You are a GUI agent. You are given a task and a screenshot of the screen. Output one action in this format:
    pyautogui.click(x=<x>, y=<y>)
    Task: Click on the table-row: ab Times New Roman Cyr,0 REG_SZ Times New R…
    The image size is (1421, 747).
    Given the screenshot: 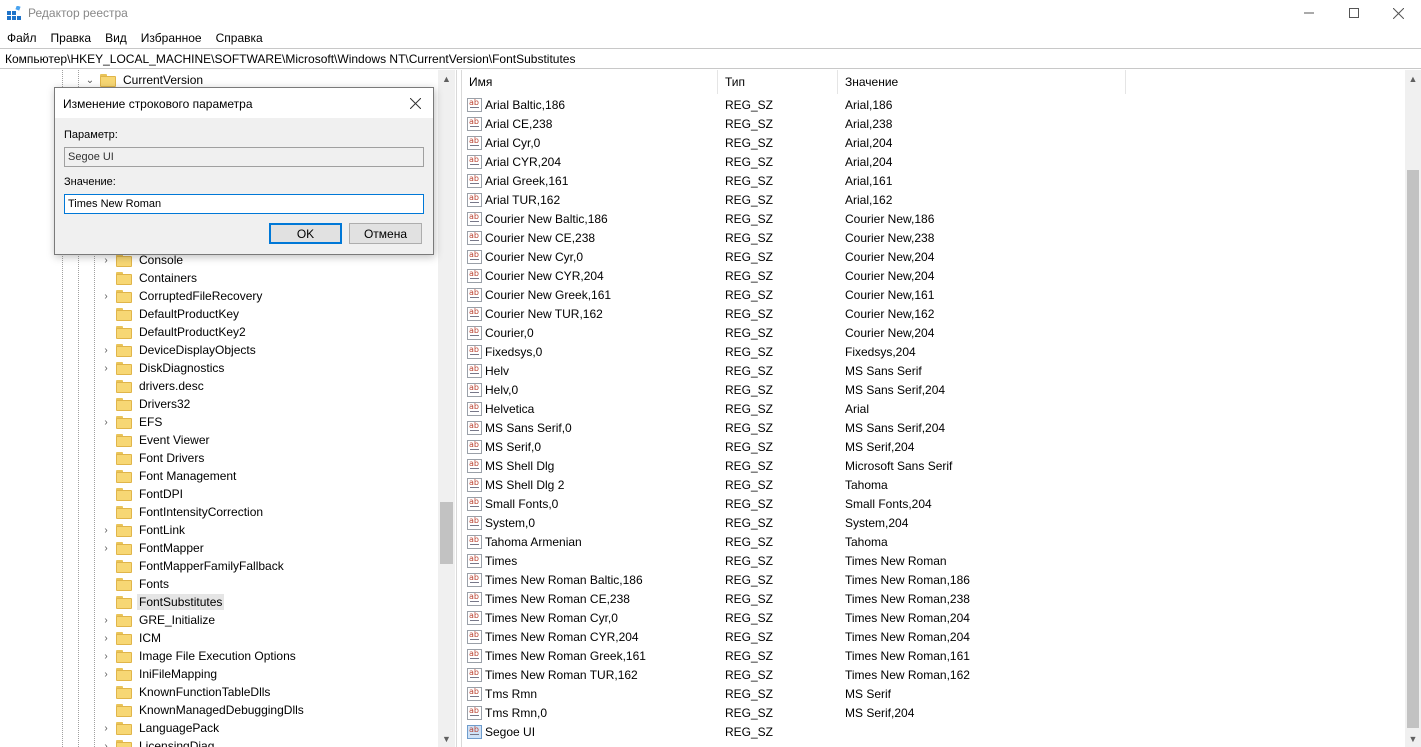 What is the action you would take?
    pyautogui.click(x=794, y=617)
    